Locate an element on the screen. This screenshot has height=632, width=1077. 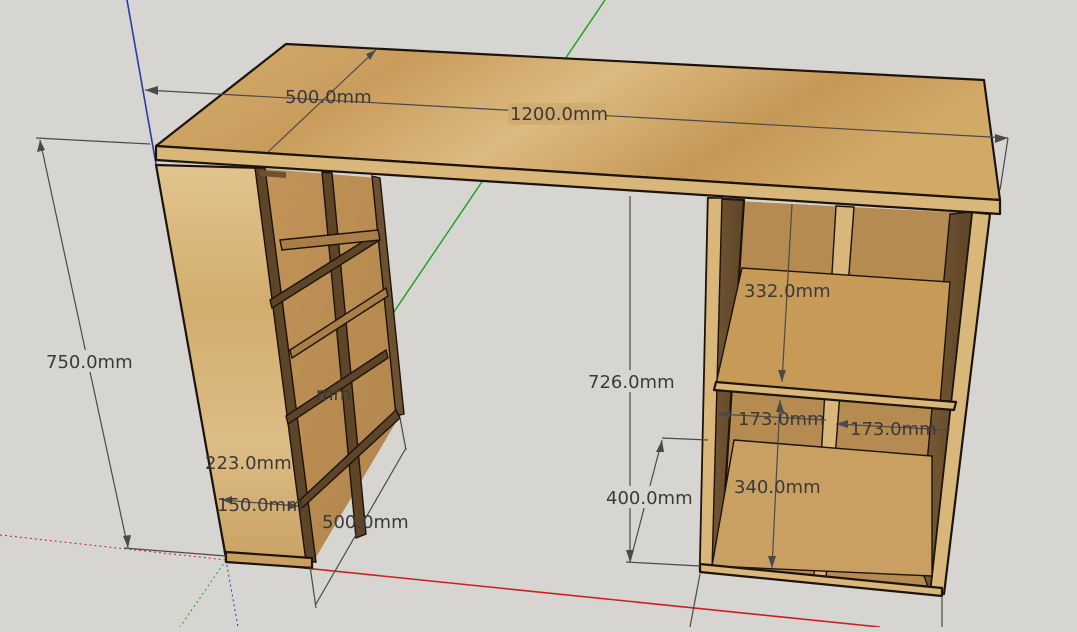
blue-axis-dotted is located at coordinates (232, 593).